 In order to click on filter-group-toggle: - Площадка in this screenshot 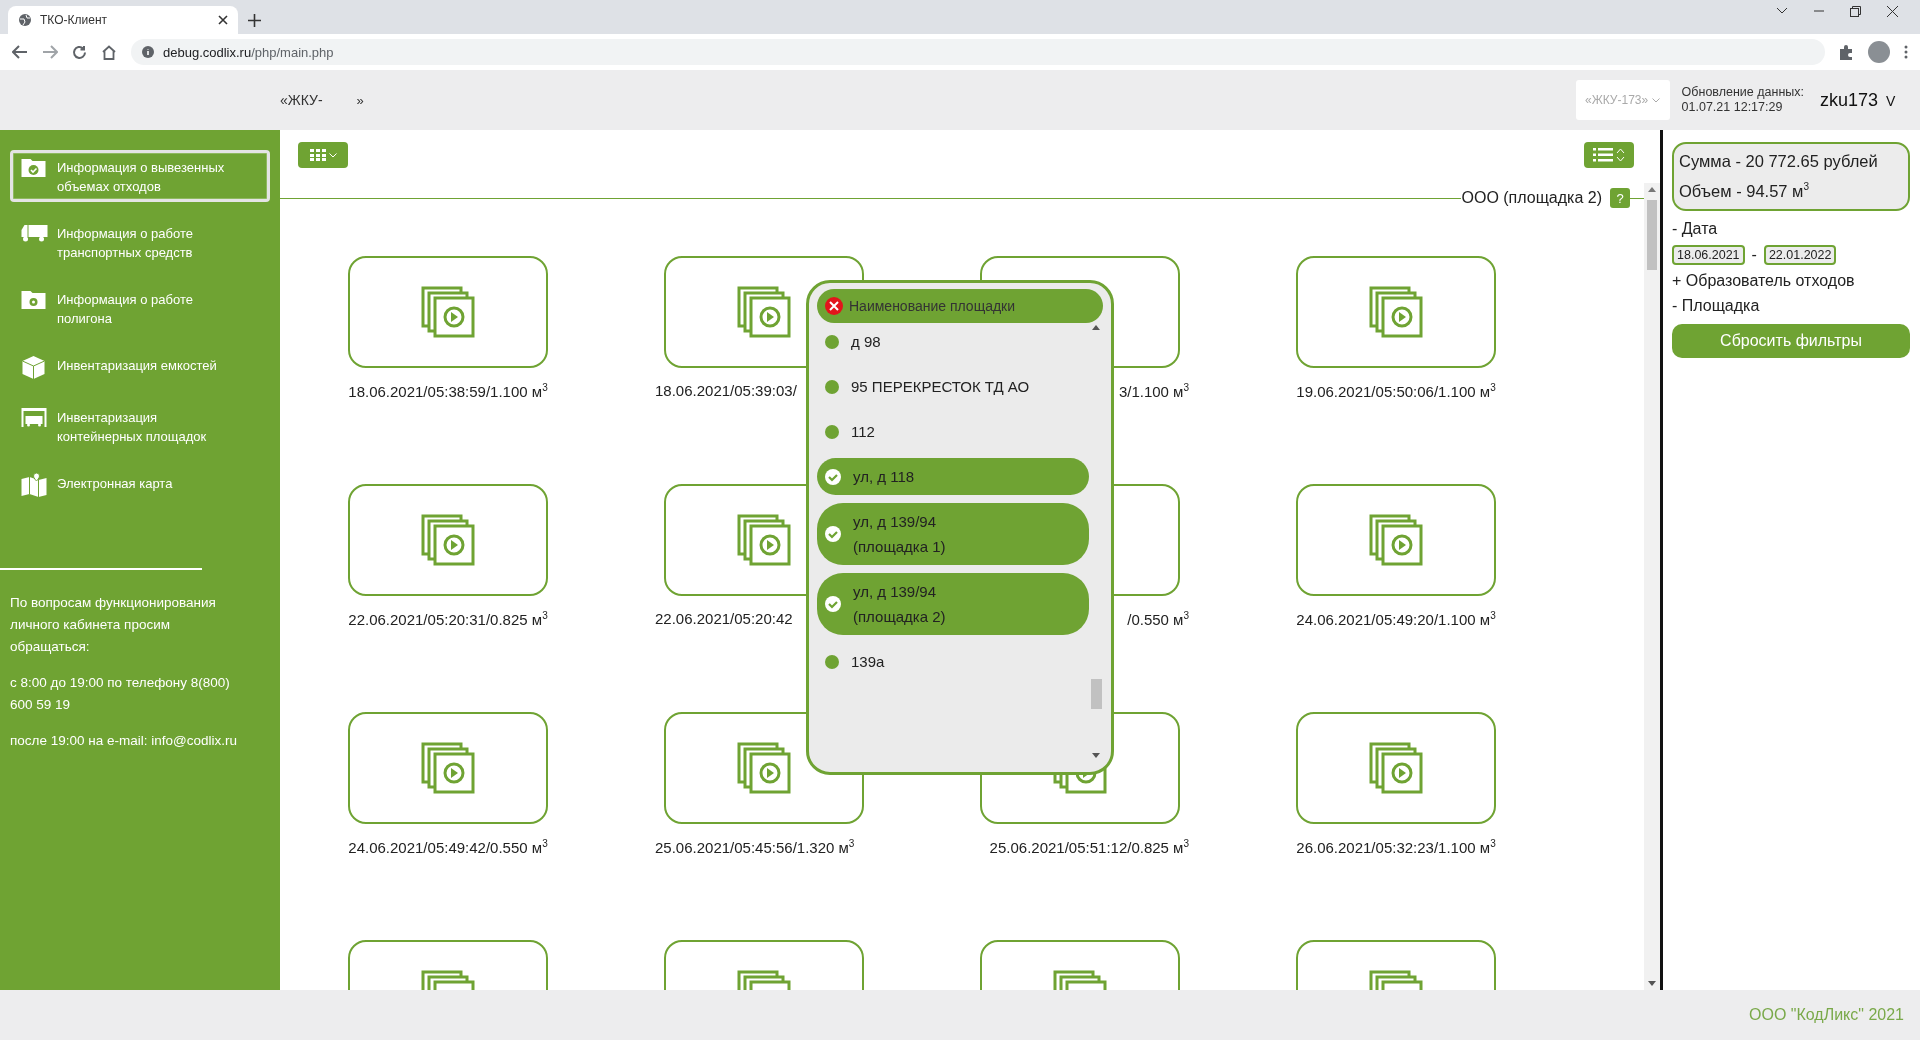, I will do `click(1791, 305)`.